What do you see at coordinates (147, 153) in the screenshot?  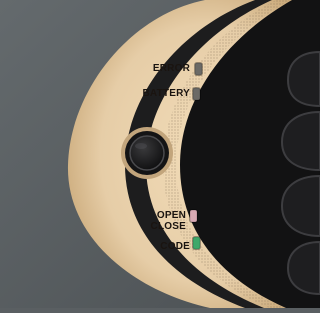 I see `round-button` at bounding box center [147, 153].